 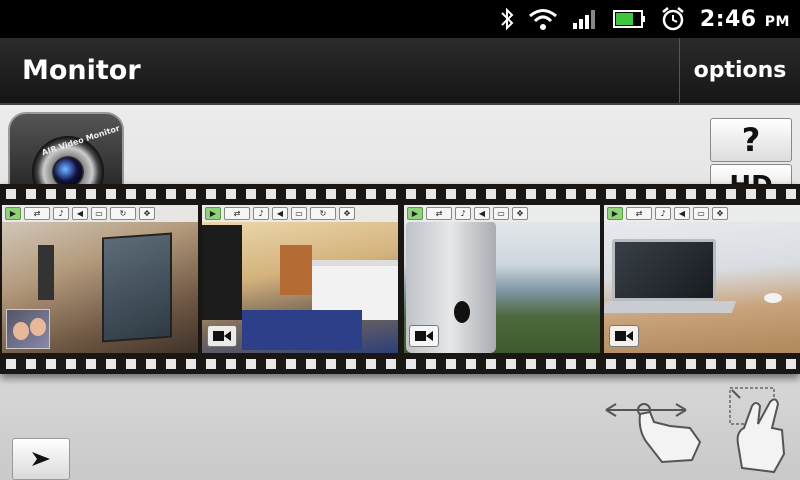 What do you see at coordinates (462, 312) in the screenshot?
I see `apple-logo-icon` at bounding box center [462, 312].